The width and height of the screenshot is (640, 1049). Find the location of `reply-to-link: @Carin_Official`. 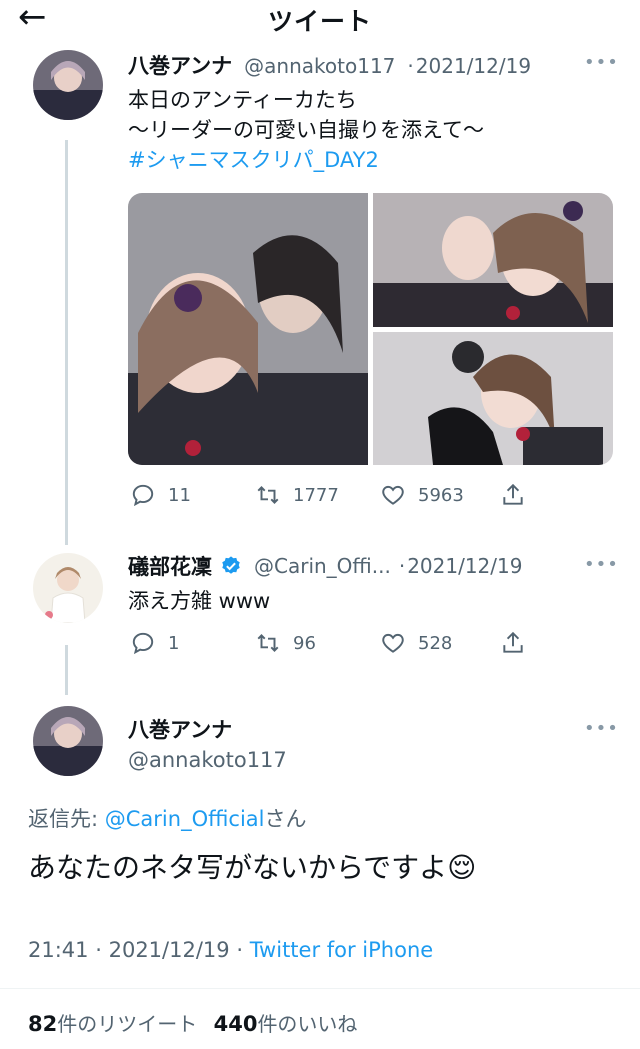

reply-to-link: @Carin_Official is located at coordinates (185, 819).